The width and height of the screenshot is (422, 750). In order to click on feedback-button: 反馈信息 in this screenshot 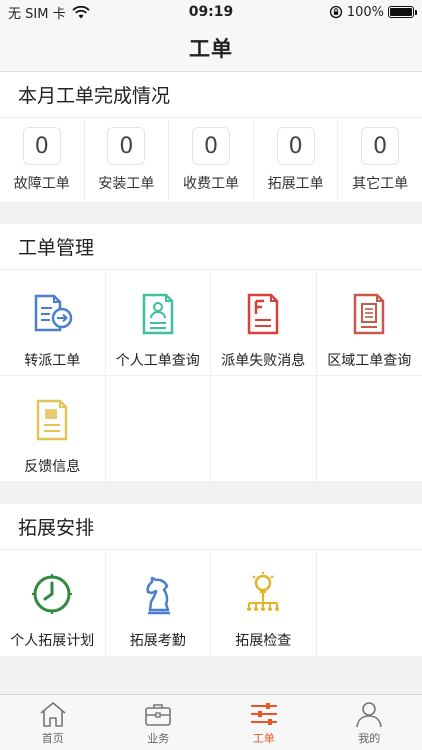, I will do `click(53, 429)`.